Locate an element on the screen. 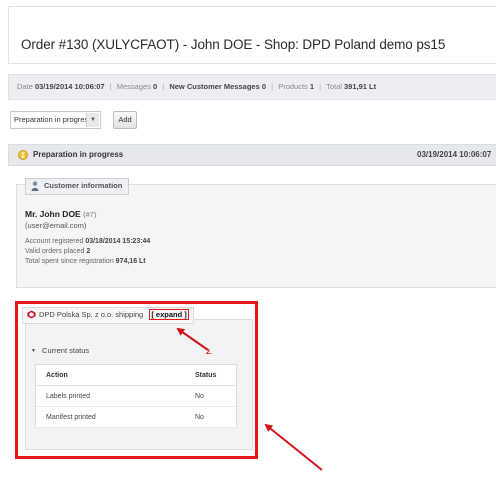 The height and width of the screenshot is (479, 496). hourglass-icon is located at coordinates (23, 155).